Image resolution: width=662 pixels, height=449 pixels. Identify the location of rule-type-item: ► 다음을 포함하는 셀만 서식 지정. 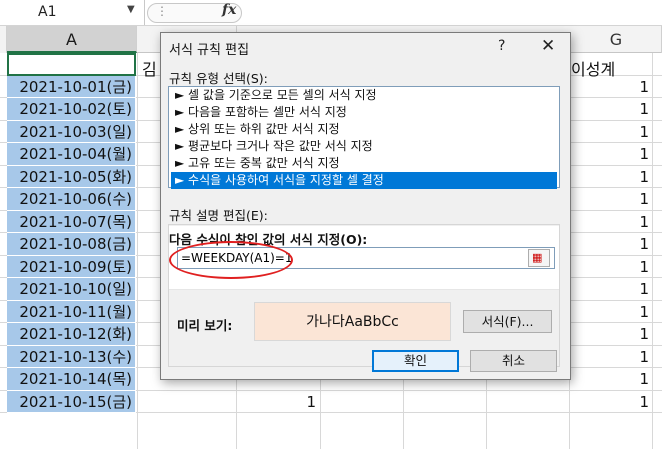
(364, 112).